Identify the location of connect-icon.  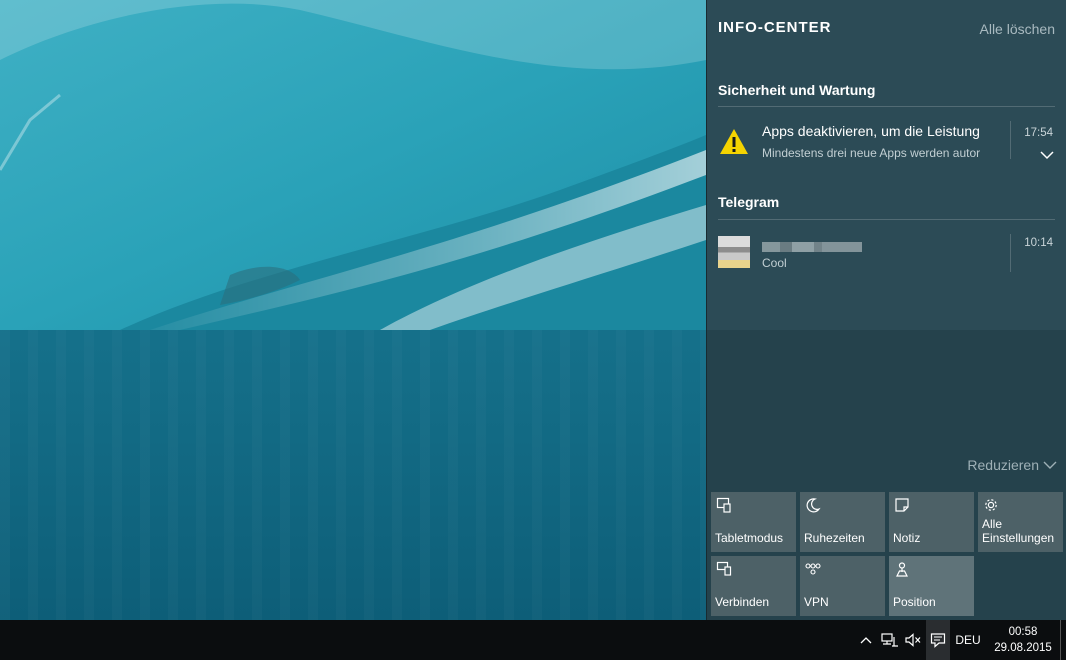
(724, 568).